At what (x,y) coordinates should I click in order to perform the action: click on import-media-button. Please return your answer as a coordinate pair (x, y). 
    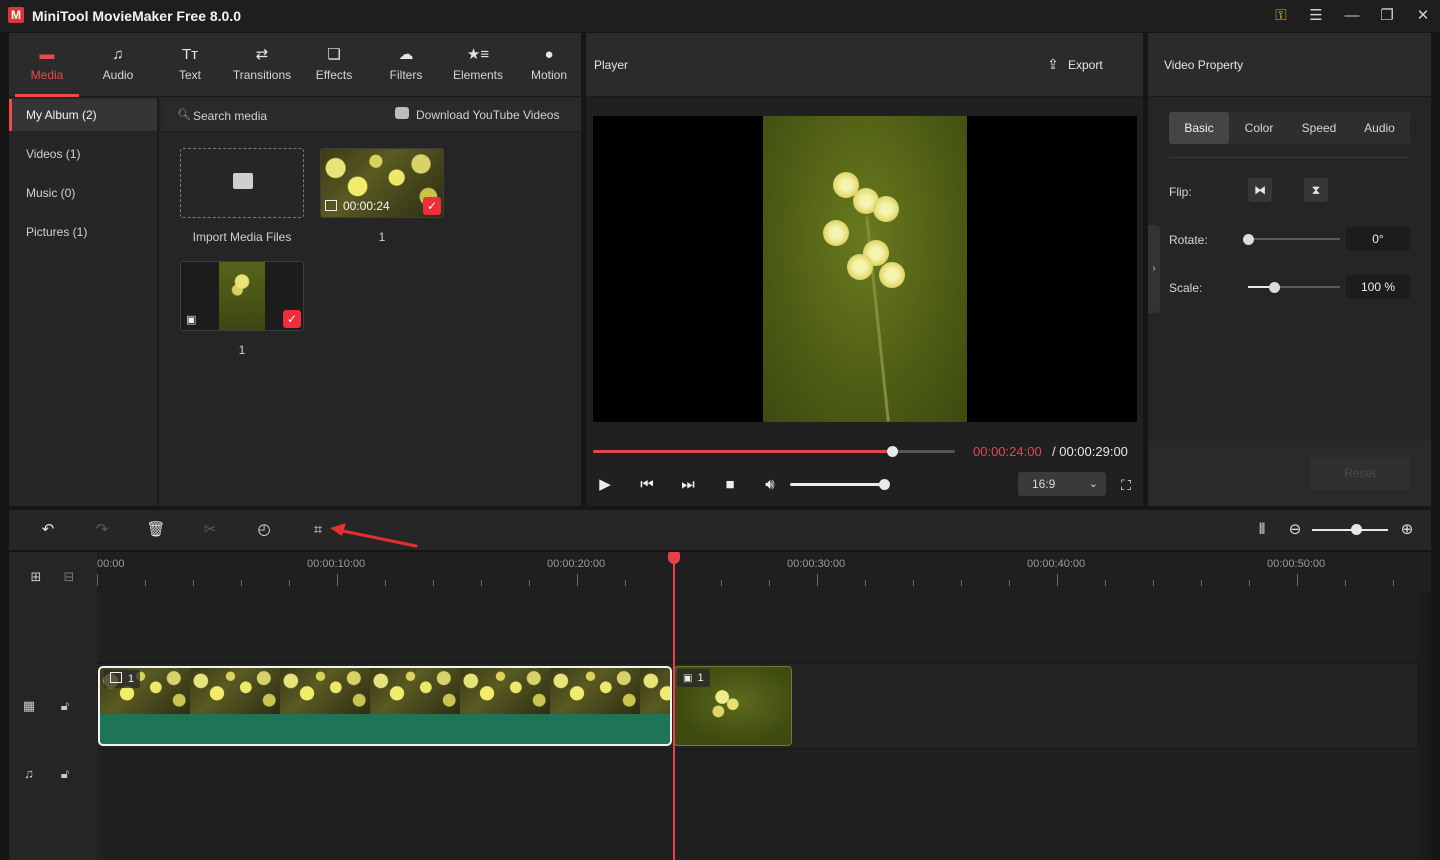
    Looking at the image, I should click on (242, 183).